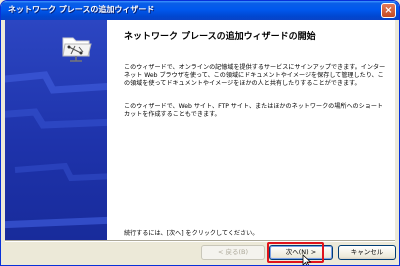 The image size is (400, 266). I want to click on footer-separator, so click(200, 241).